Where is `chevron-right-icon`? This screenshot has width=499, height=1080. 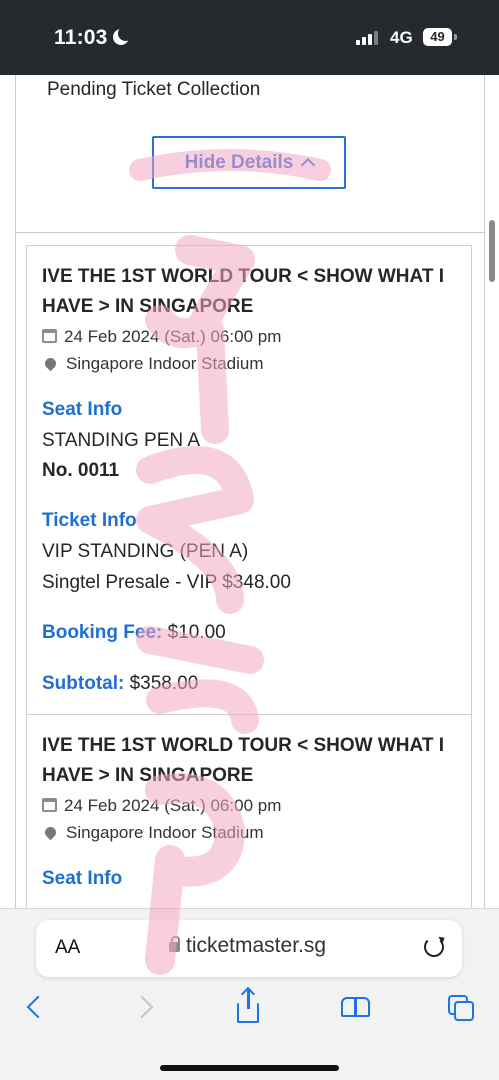 chevron-right-icon is located at coordinates (142, 1007).